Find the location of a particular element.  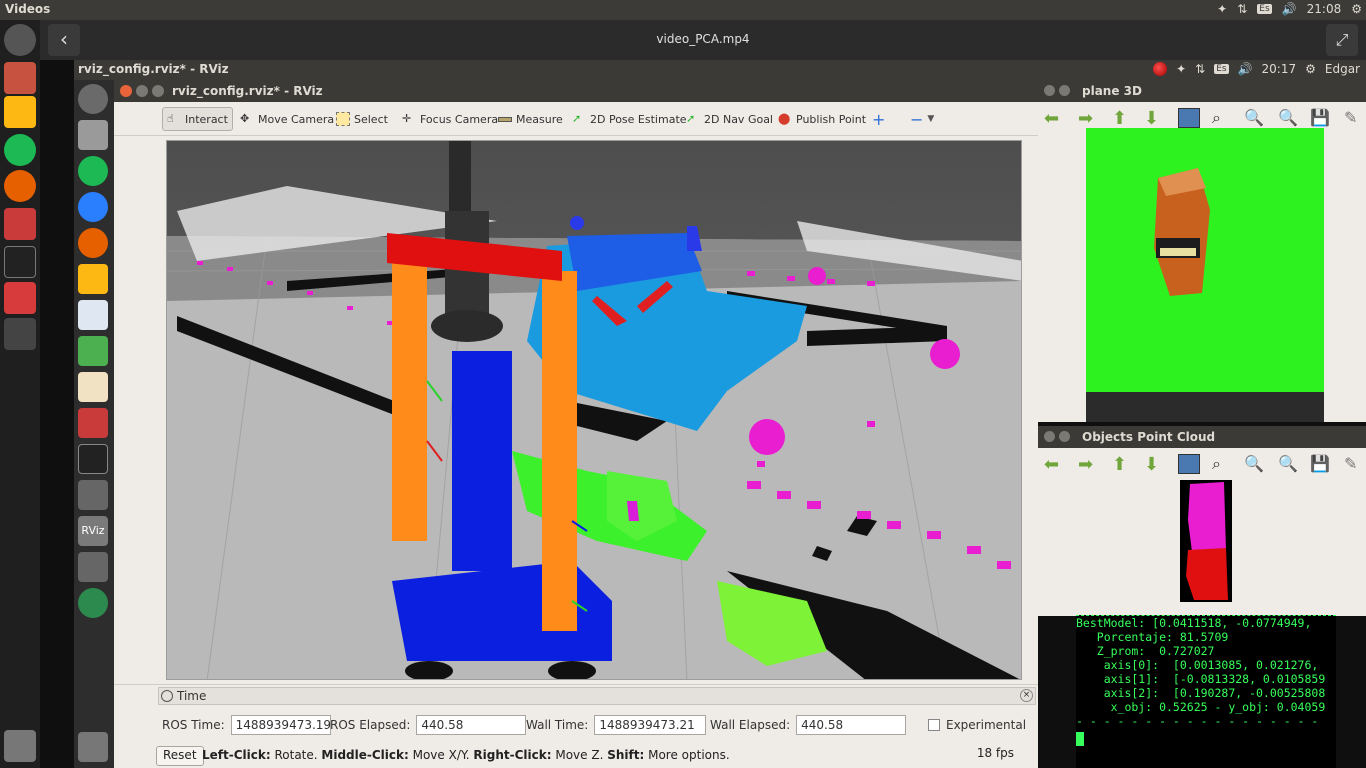

plane-3d-window: plane 3D ⬅ ➡ ⬆ ⬇ ⌕ 🔍 🔍 💾 ✎ is located at coordinates (1202, 251).